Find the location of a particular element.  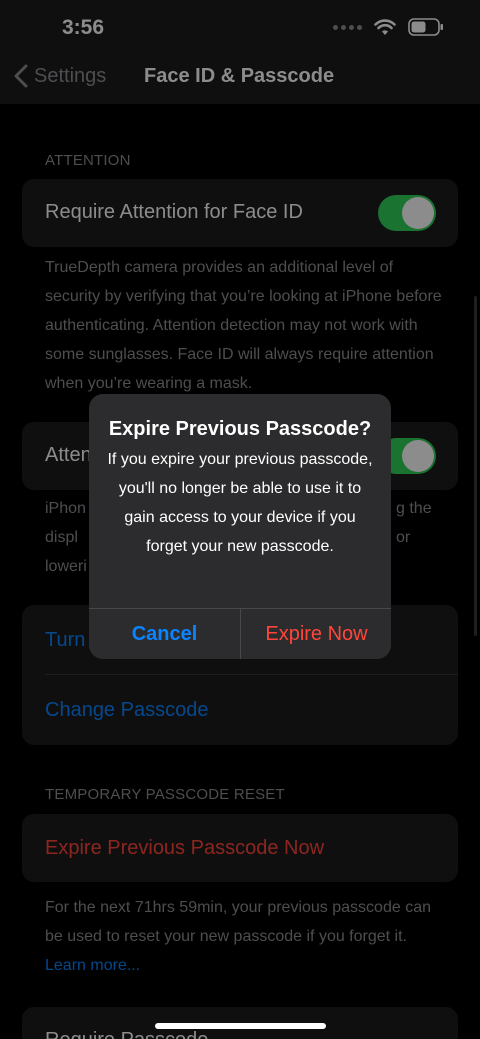

home-indicator is located at coordinates (240, 1026).